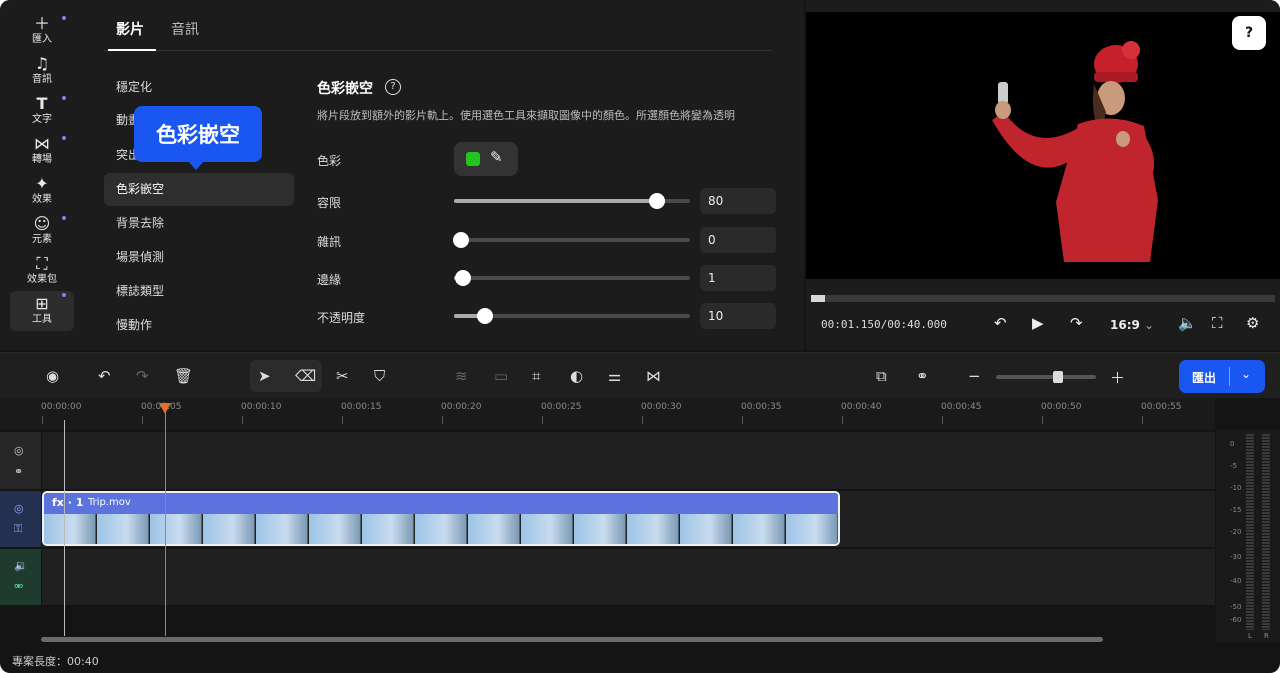 This screenshot has height=673, width=1280. I want to click on menu-logo-type: 標誌類型, so click(199, 291).